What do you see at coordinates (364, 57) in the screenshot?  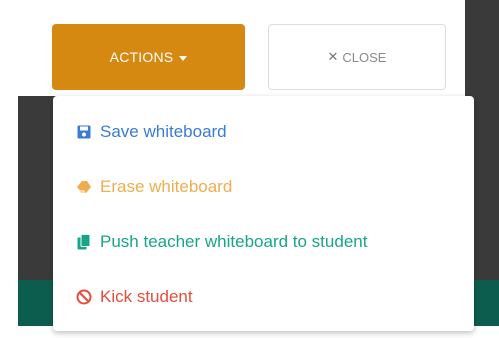 I see `close-button-label: CLOSE` at bounding box center [364, 57].